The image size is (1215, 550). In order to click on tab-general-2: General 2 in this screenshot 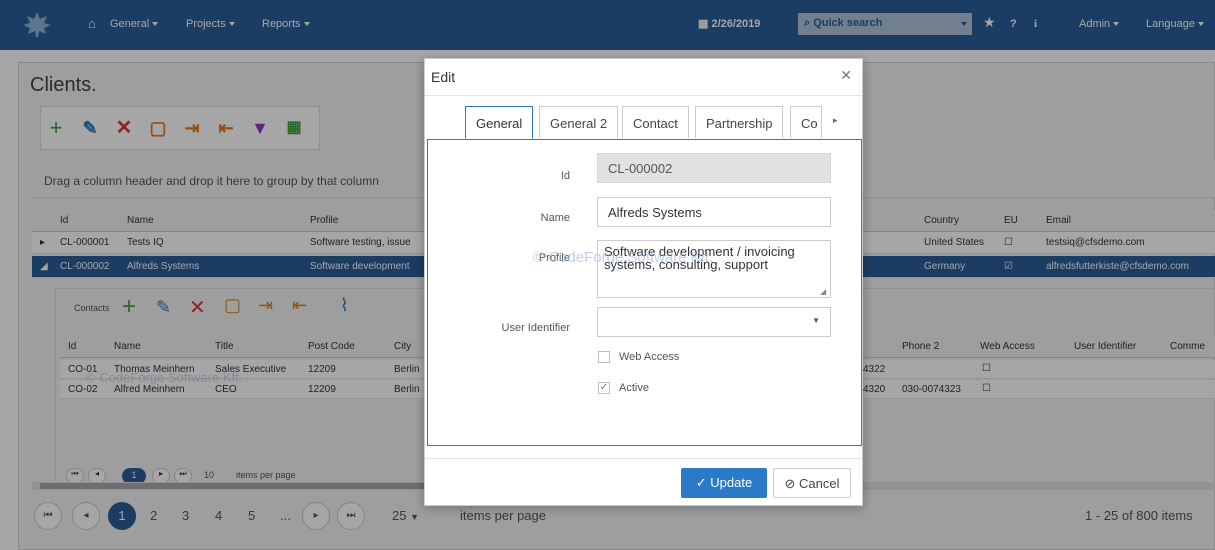, I will do `click(579, 122)`.